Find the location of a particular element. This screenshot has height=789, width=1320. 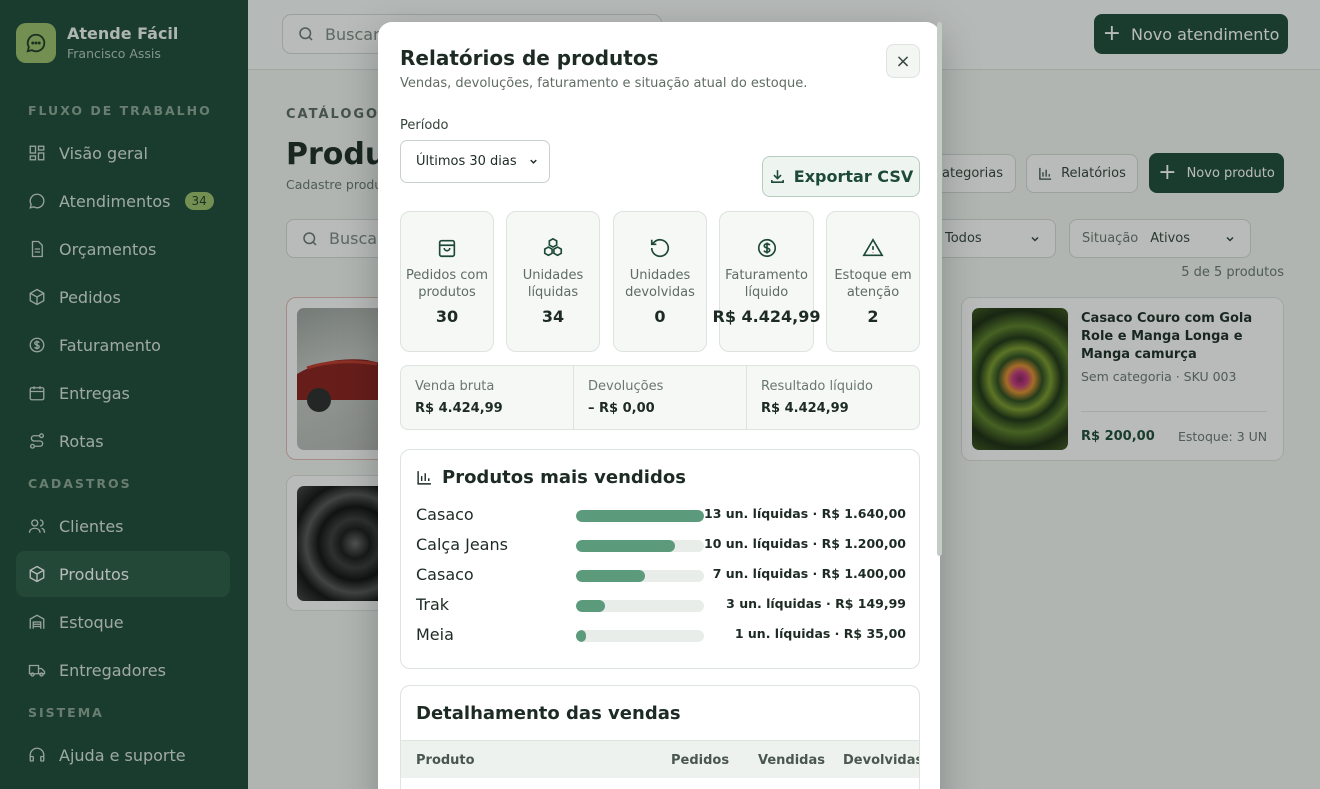

kpi-label: Unidades devolvidas is located at coordinates (660, 284).